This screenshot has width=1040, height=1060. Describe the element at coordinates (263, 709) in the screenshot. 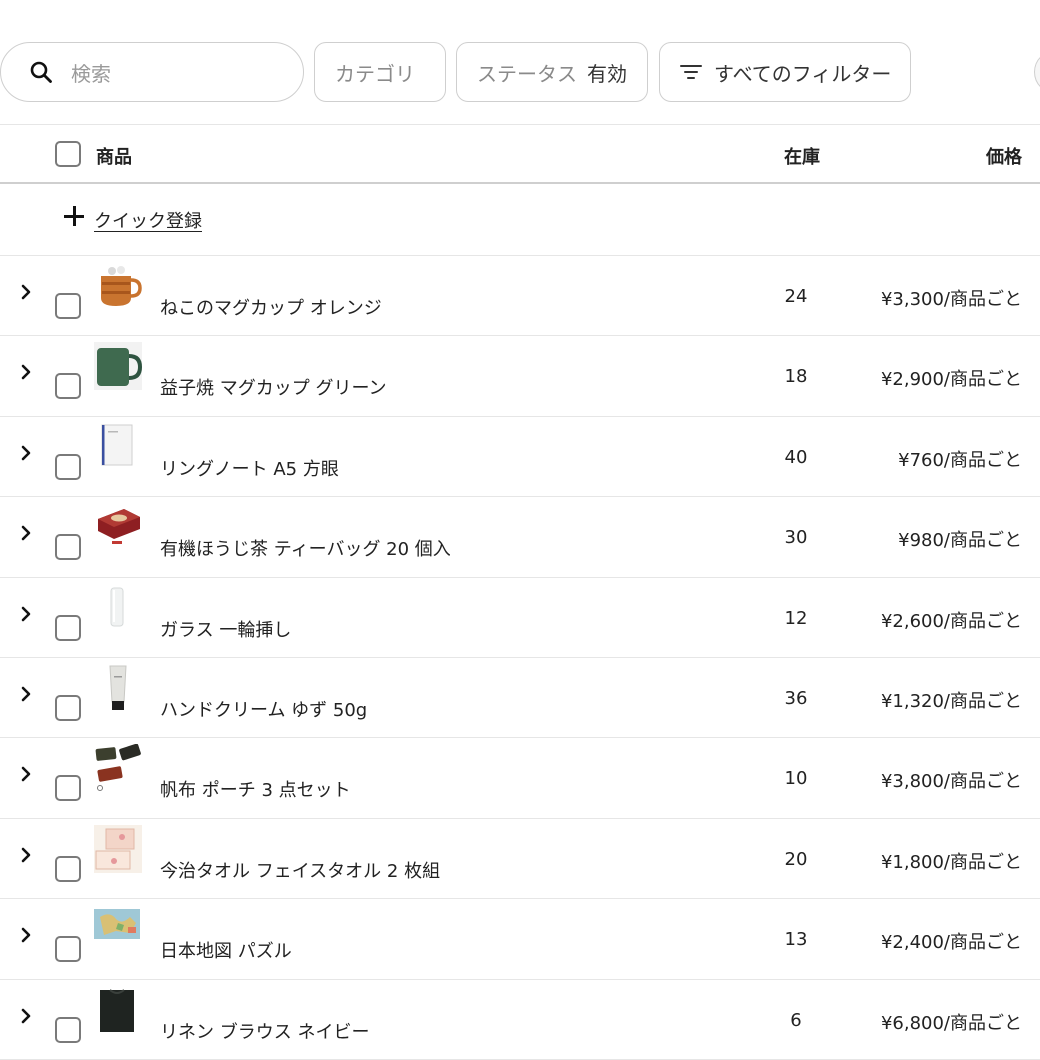

I see `product-name: ハンドクリーム ゆず 50g` at that location.